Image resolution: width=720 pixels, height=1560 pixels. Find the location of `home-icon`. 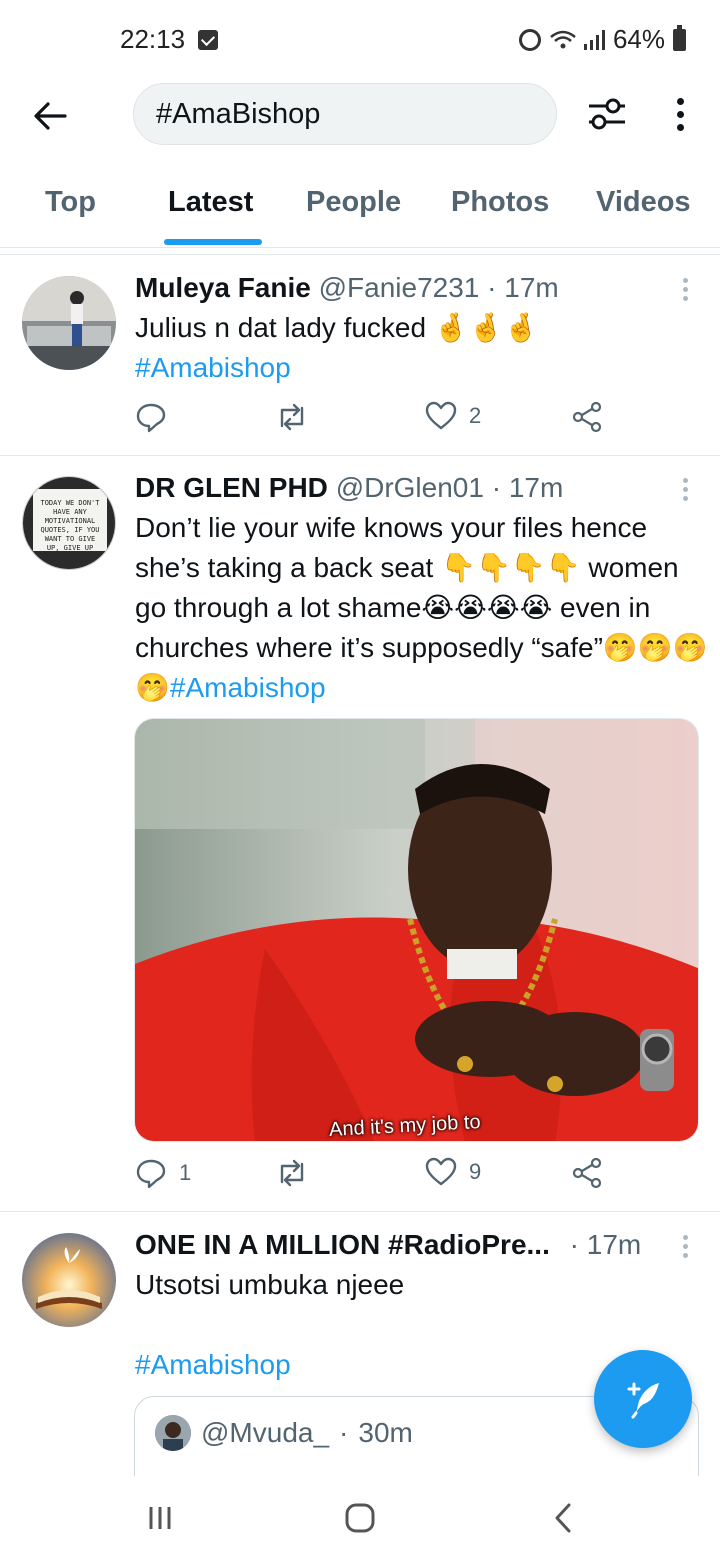

home-icon is located at coordinates (360, 1518).